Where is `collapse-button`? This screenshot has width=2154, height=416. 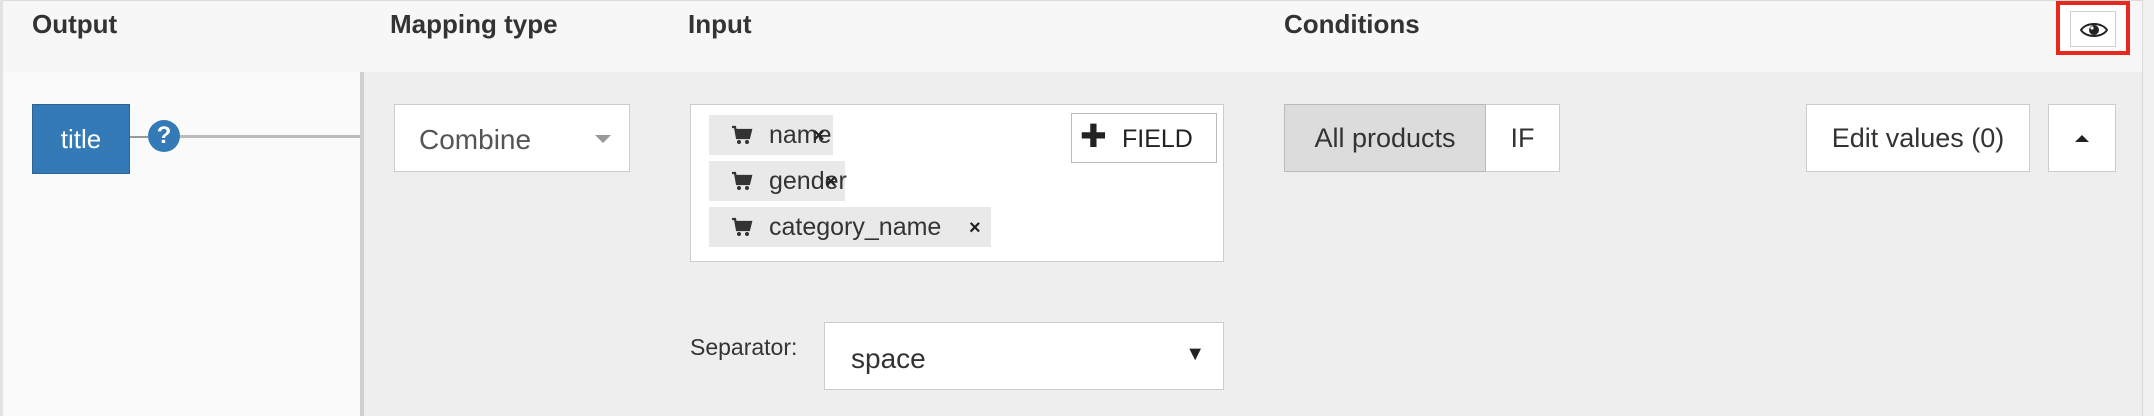 collapse-button is located at coordinates (2082, 138).